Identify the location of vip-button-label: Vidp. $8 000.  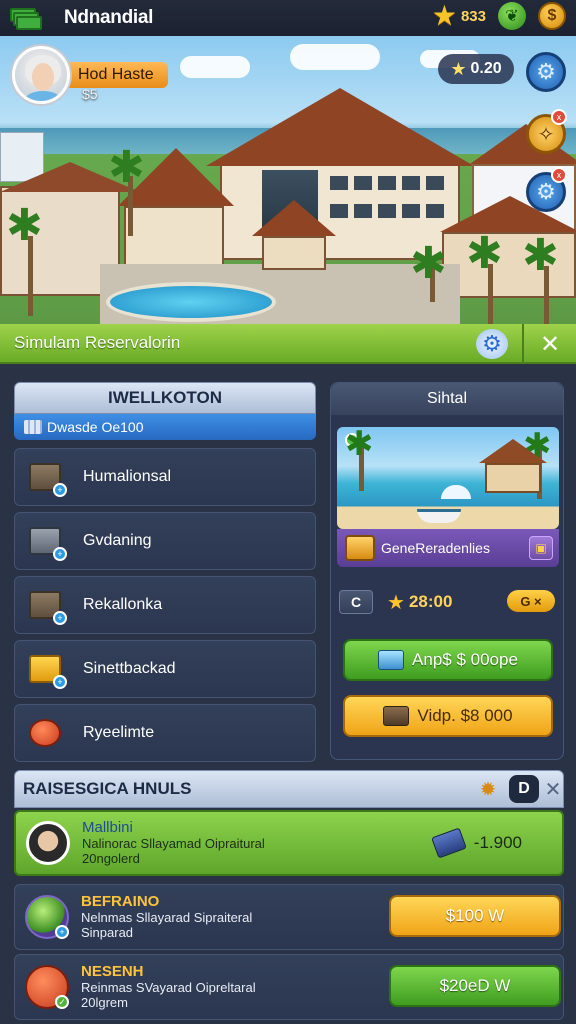
(465, 715).